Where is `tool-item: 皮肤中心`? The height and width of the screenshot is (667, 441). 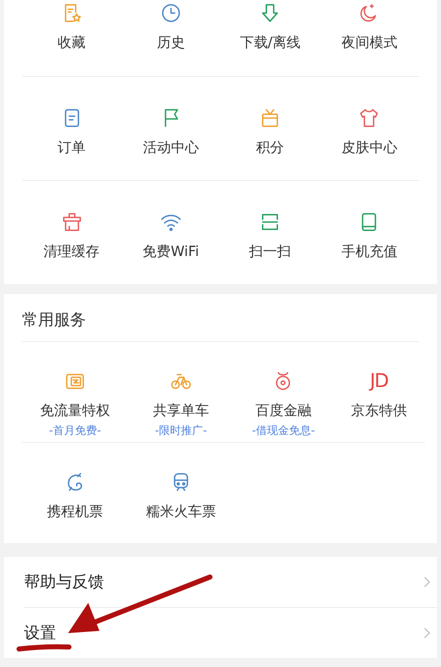 tool-item: 皮肤中心 is located at coordinates (369, 128).